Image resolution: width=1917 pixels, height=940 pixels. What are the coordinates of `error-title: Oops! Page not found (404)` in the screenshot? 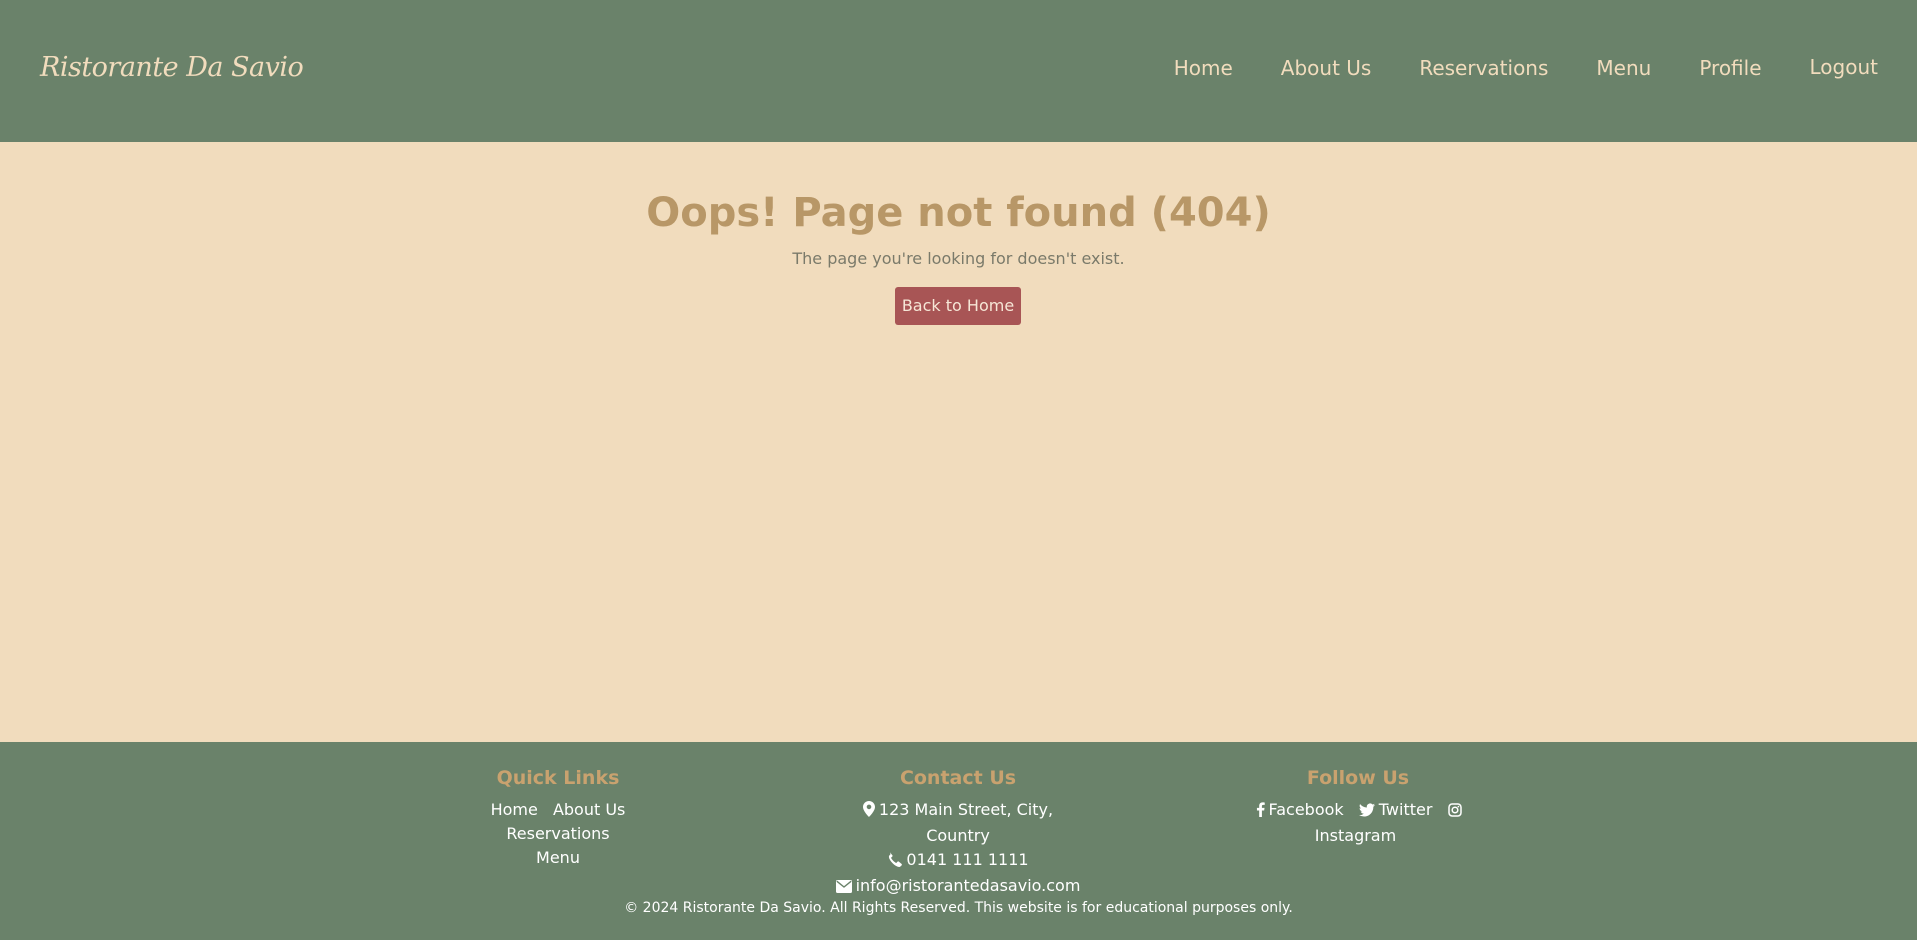 It's located at (958, 213).